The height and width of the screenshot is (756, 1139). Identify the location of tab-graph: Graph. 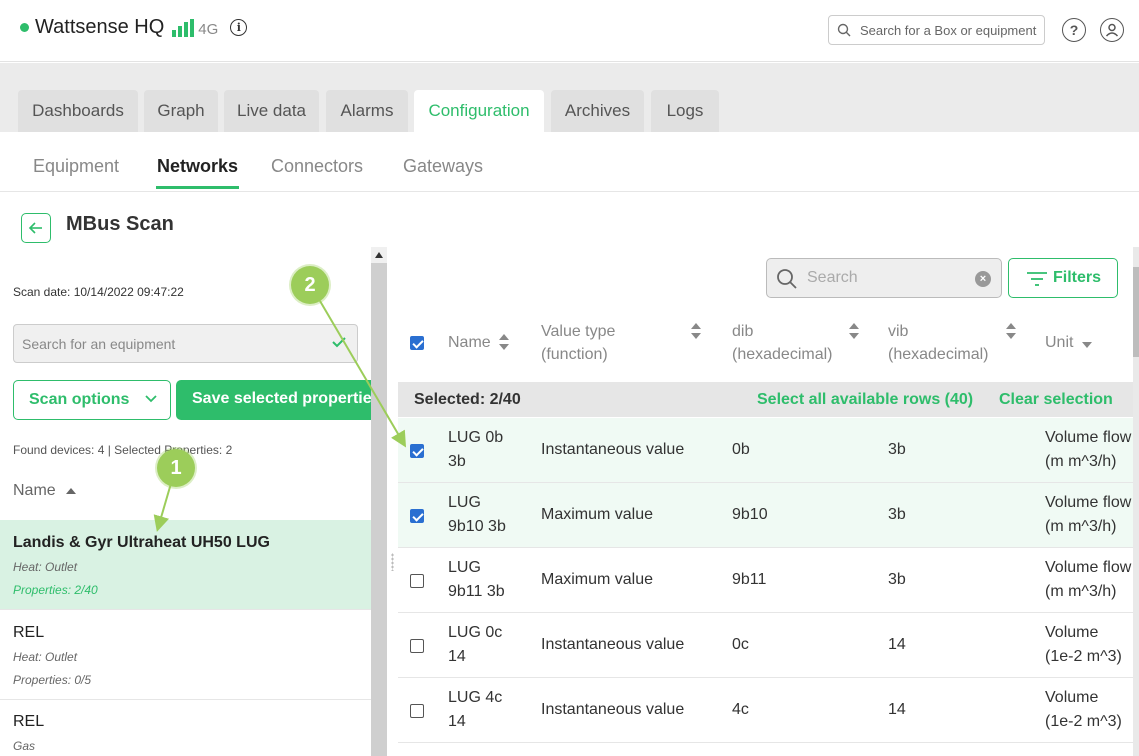
(181, 111).